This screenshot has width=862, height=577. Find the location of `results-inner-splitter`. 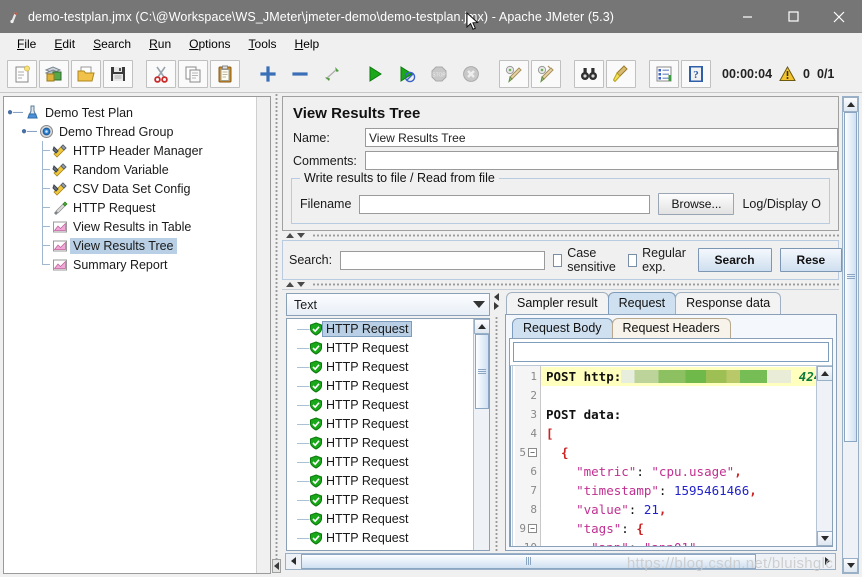

results-inner-splitter is located at coordinates (496, 420).